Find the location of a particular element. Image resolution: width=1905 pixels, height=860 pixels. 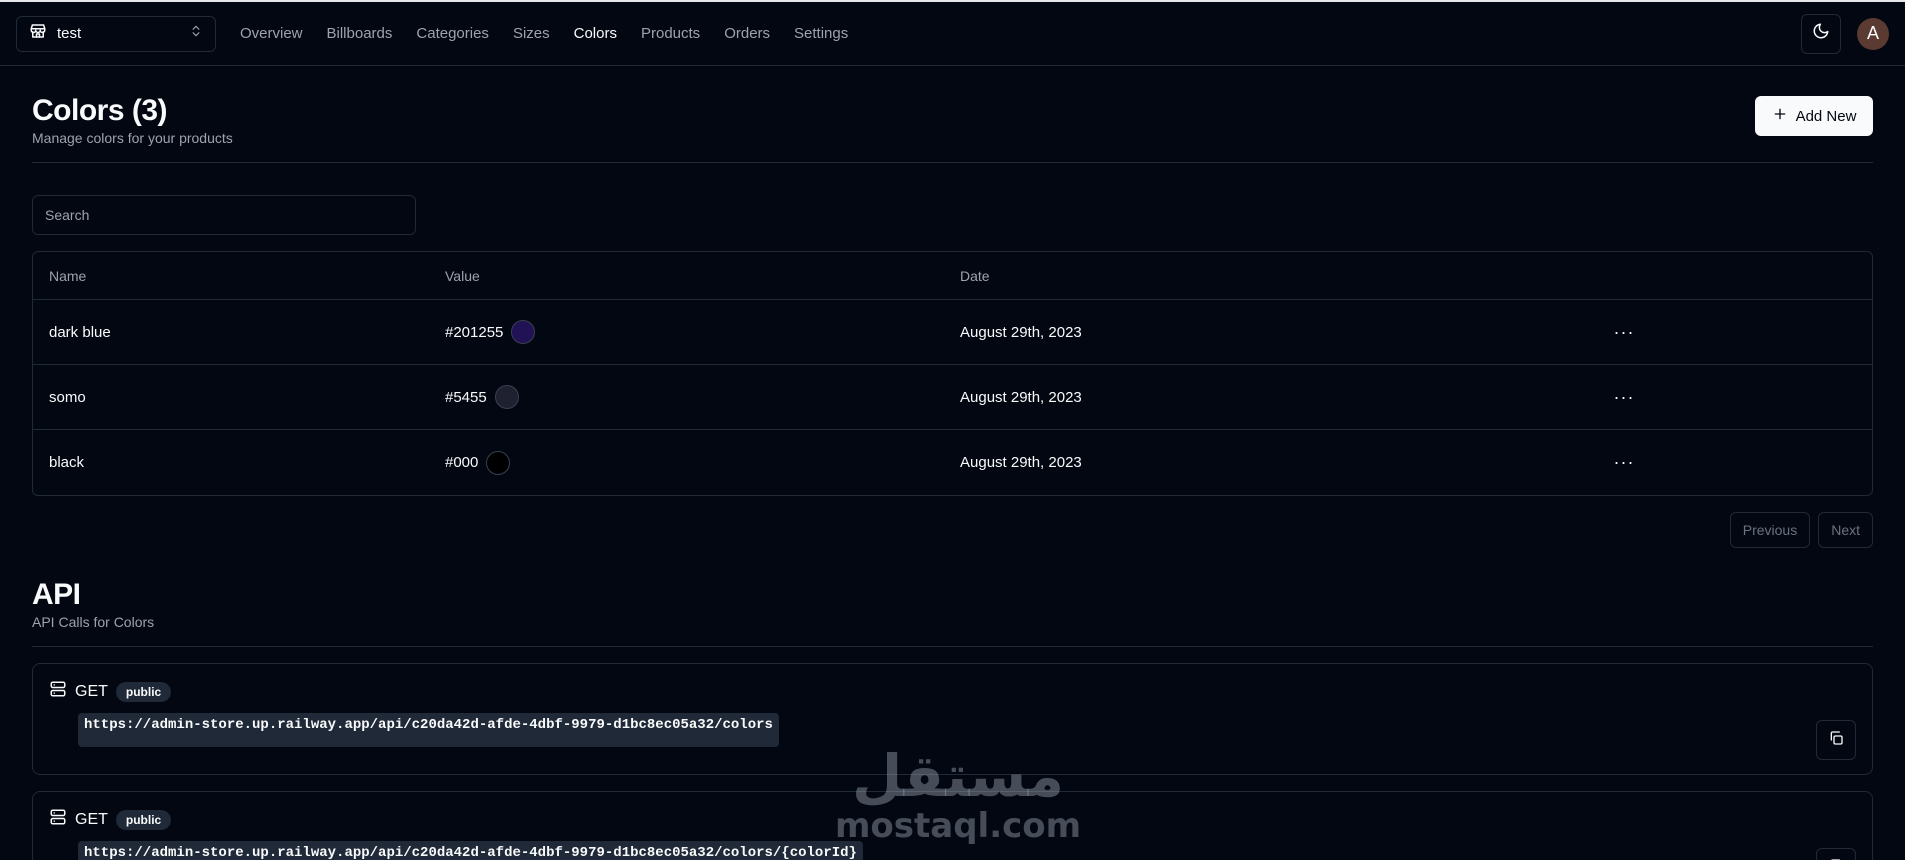

store-icon is located at coordinates (38, 33).